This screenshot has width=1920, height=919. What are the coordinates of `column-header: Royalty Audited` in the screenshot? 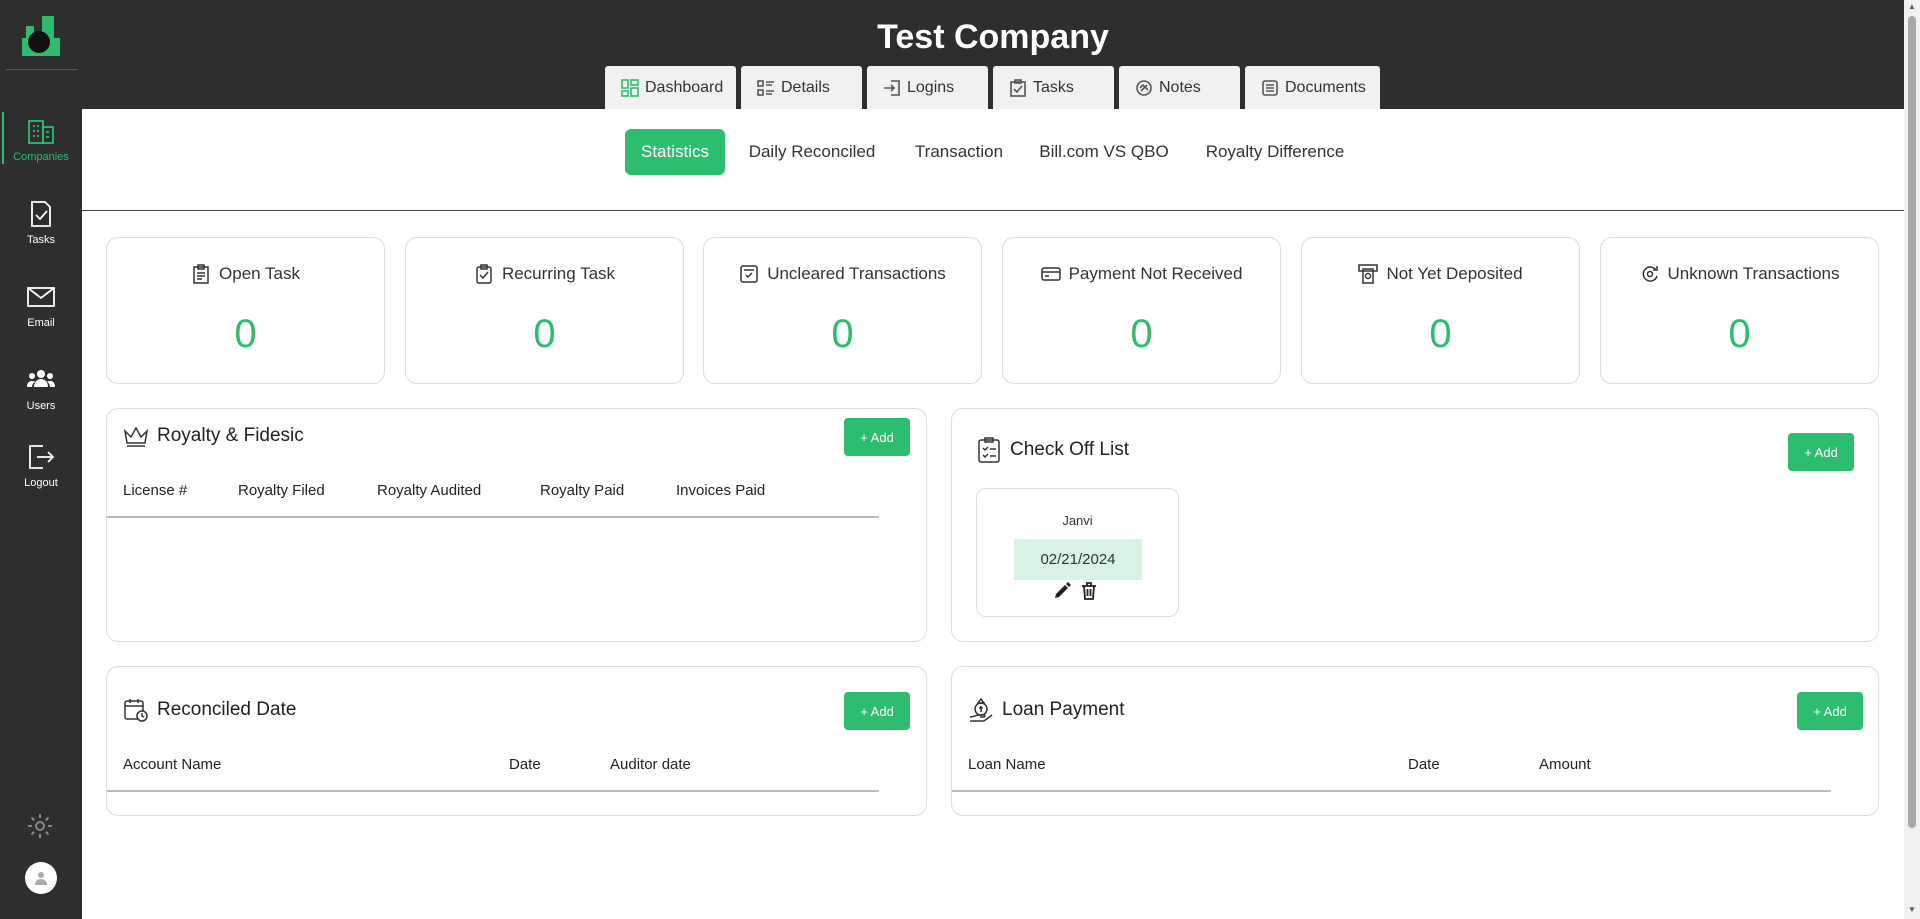 It's located at (429, 490).